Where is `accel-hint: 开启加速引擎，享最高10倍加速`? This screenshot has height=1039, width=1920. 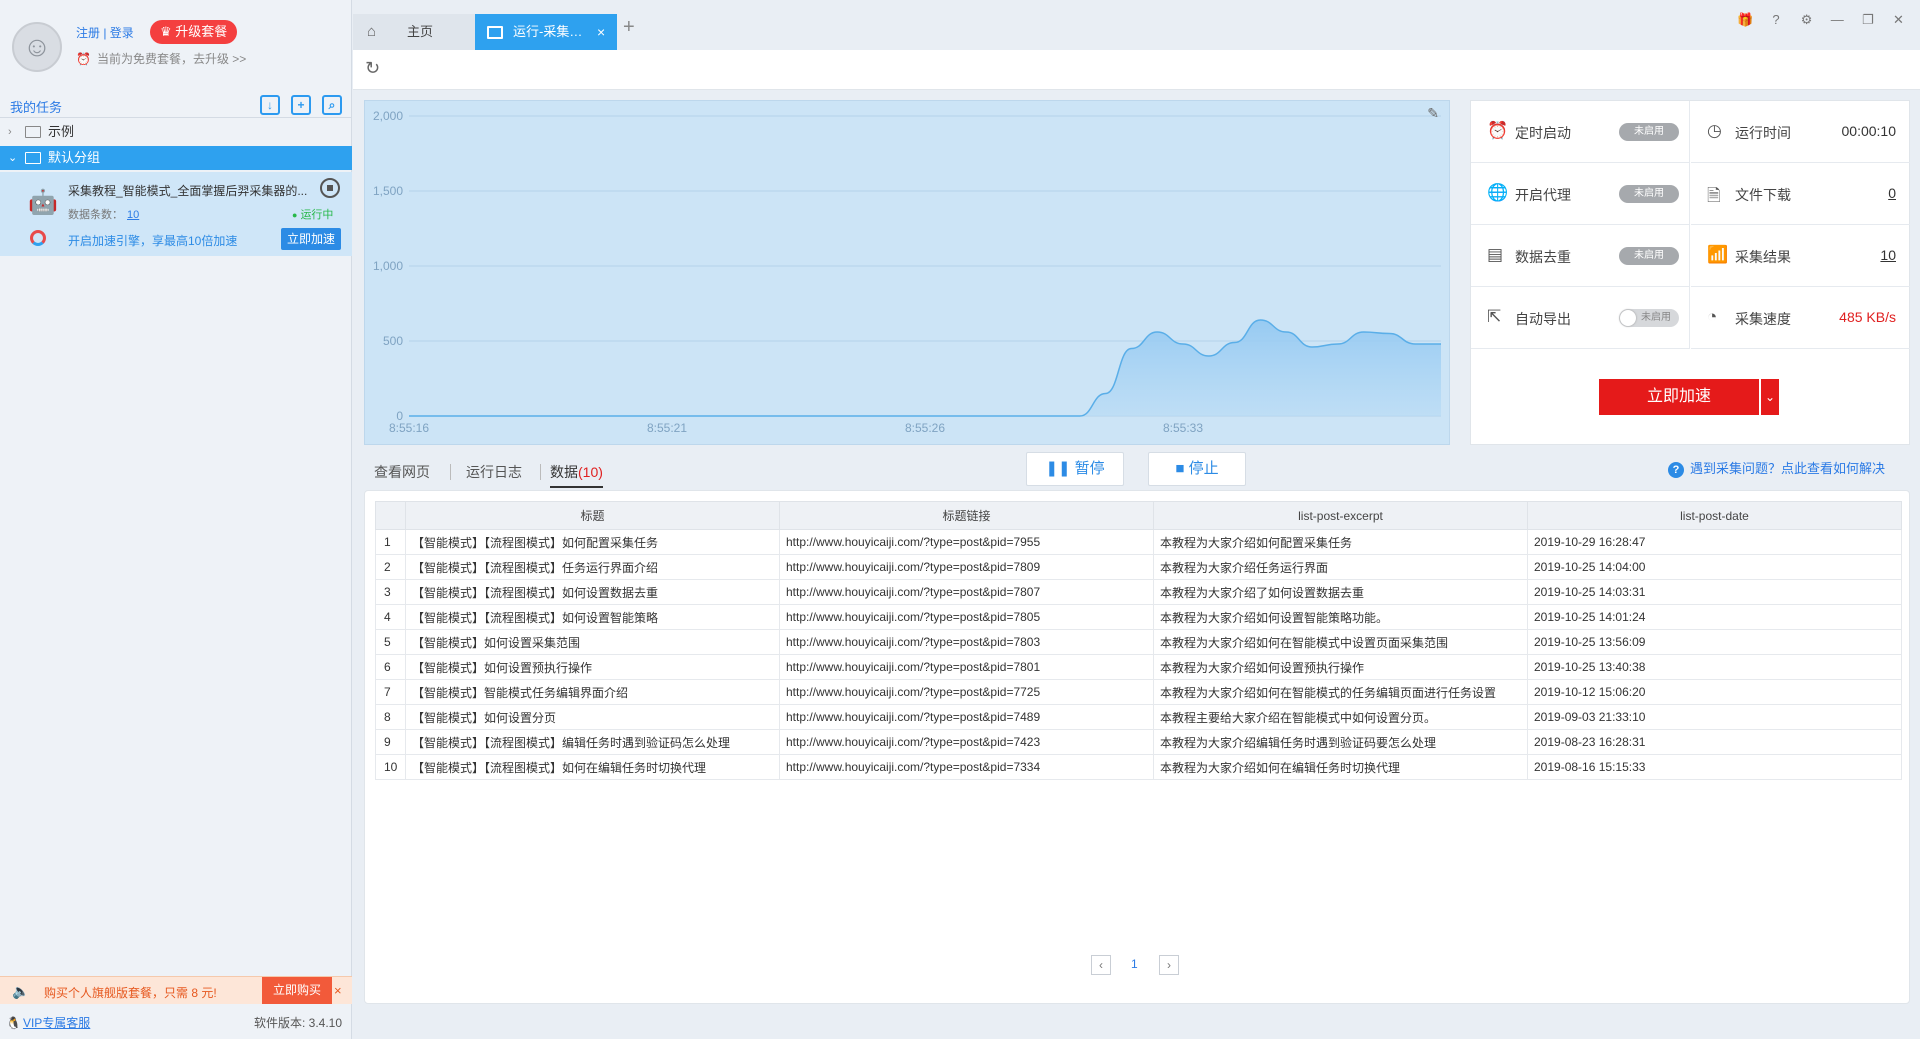
accel-hint: 开启加速引擎，享最高10倍加速 is located at coordinates (152, 240).